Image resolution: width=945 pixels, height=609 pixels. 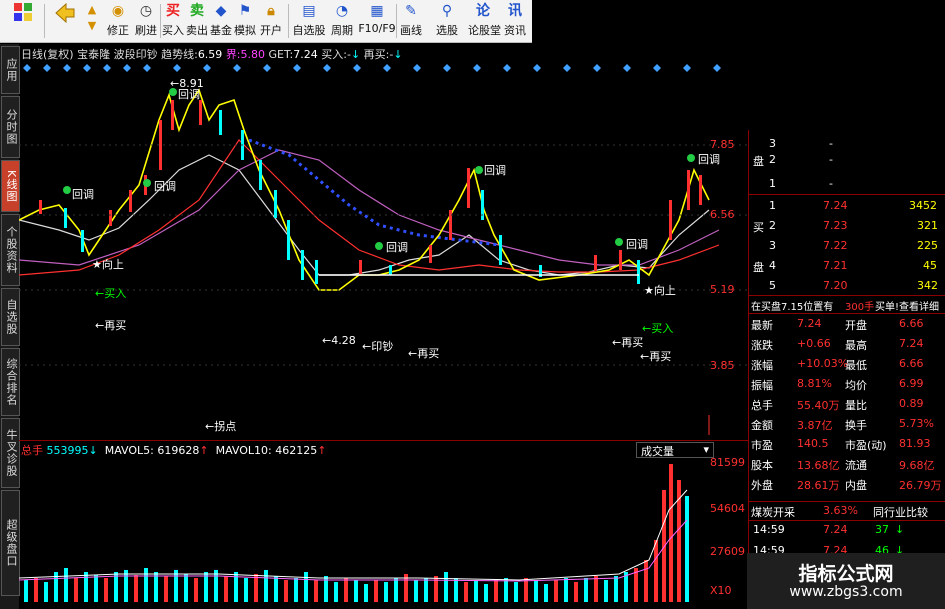 What do you see at coordinates (860, 307) in the screenshot?
I see `queue-hand: 300手` at bounding box center [860, 307].